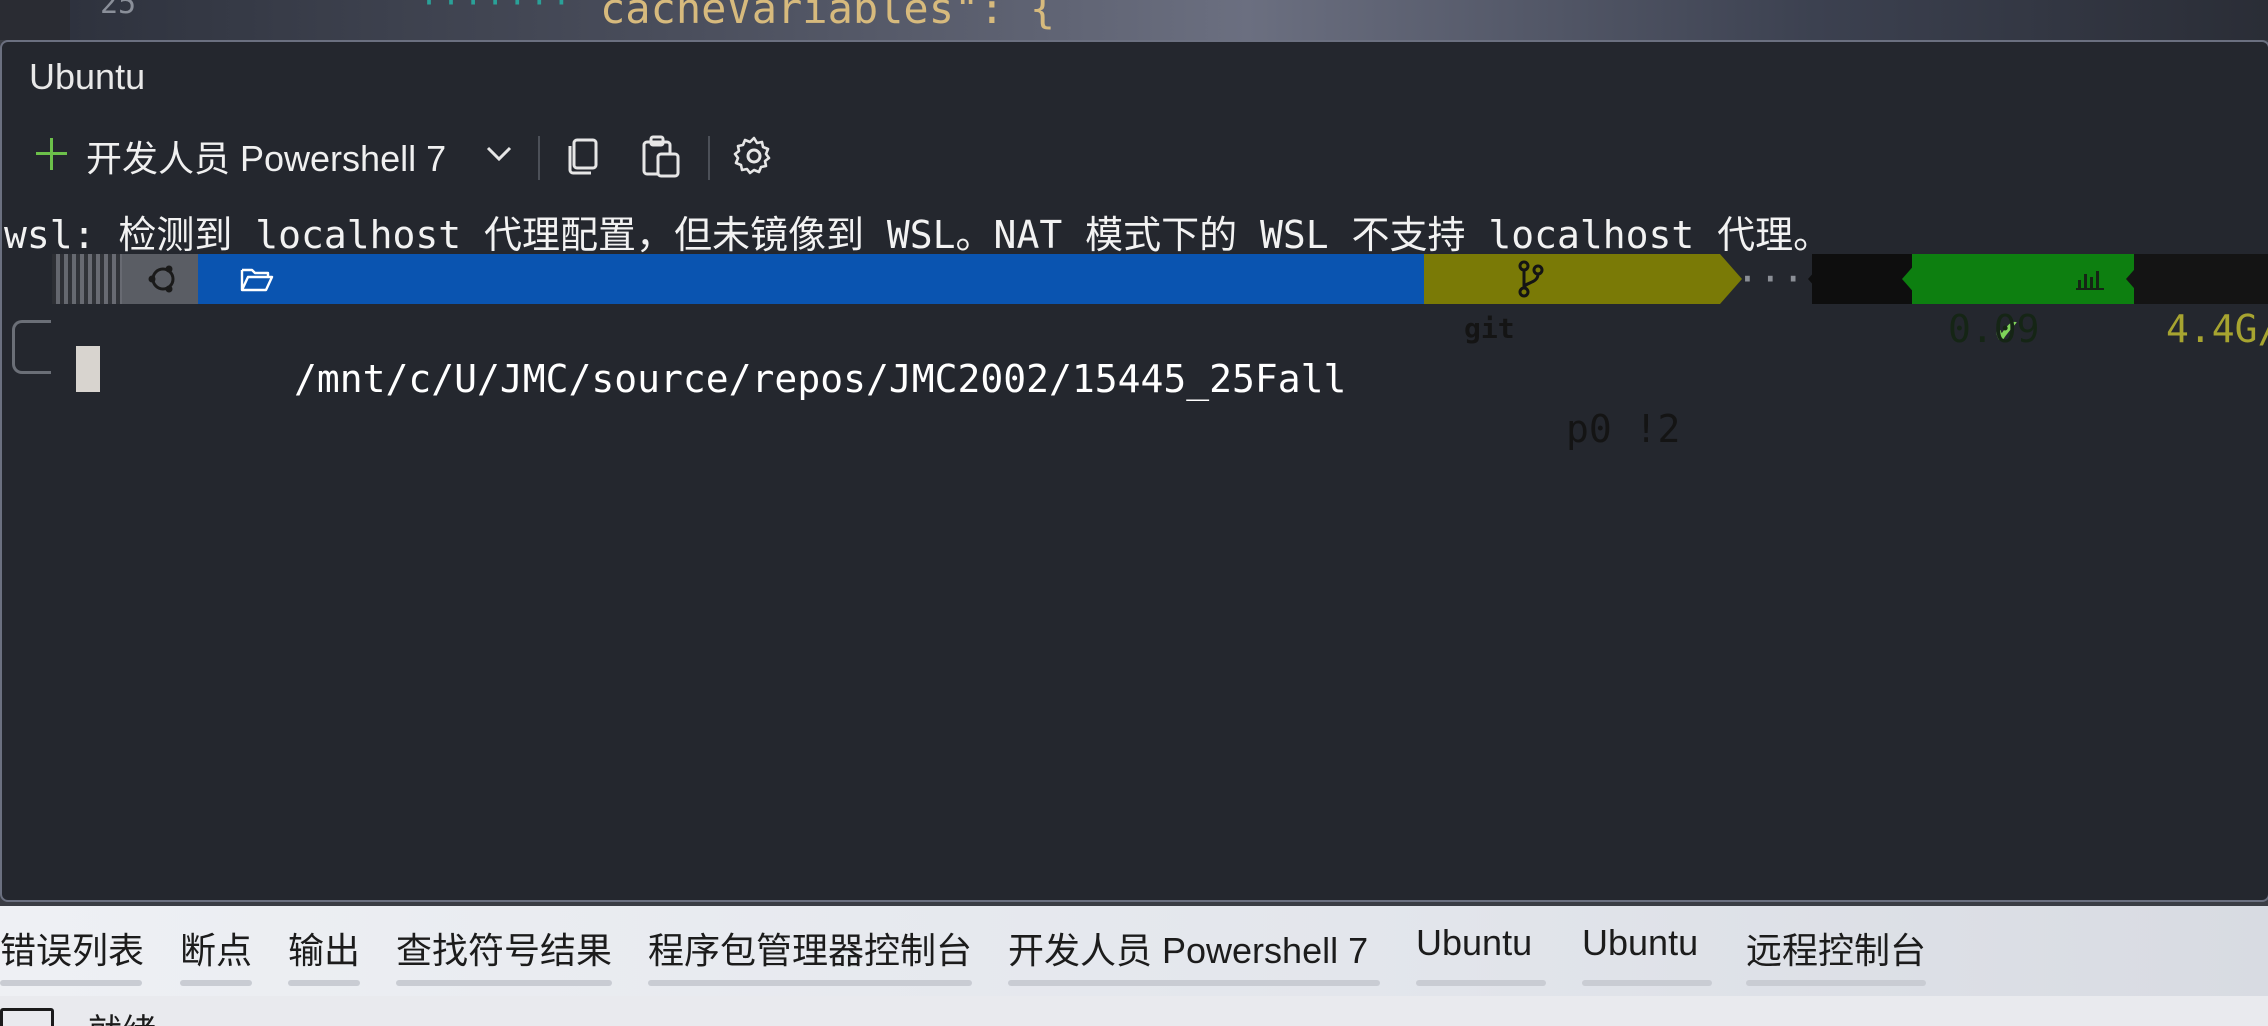 Image resolution: width=2268 pixels, height=1026 pixels. Describe the element at coordinates (72, 948) in the screenshot. I see `tab-error-list: 错误列表` at that location.